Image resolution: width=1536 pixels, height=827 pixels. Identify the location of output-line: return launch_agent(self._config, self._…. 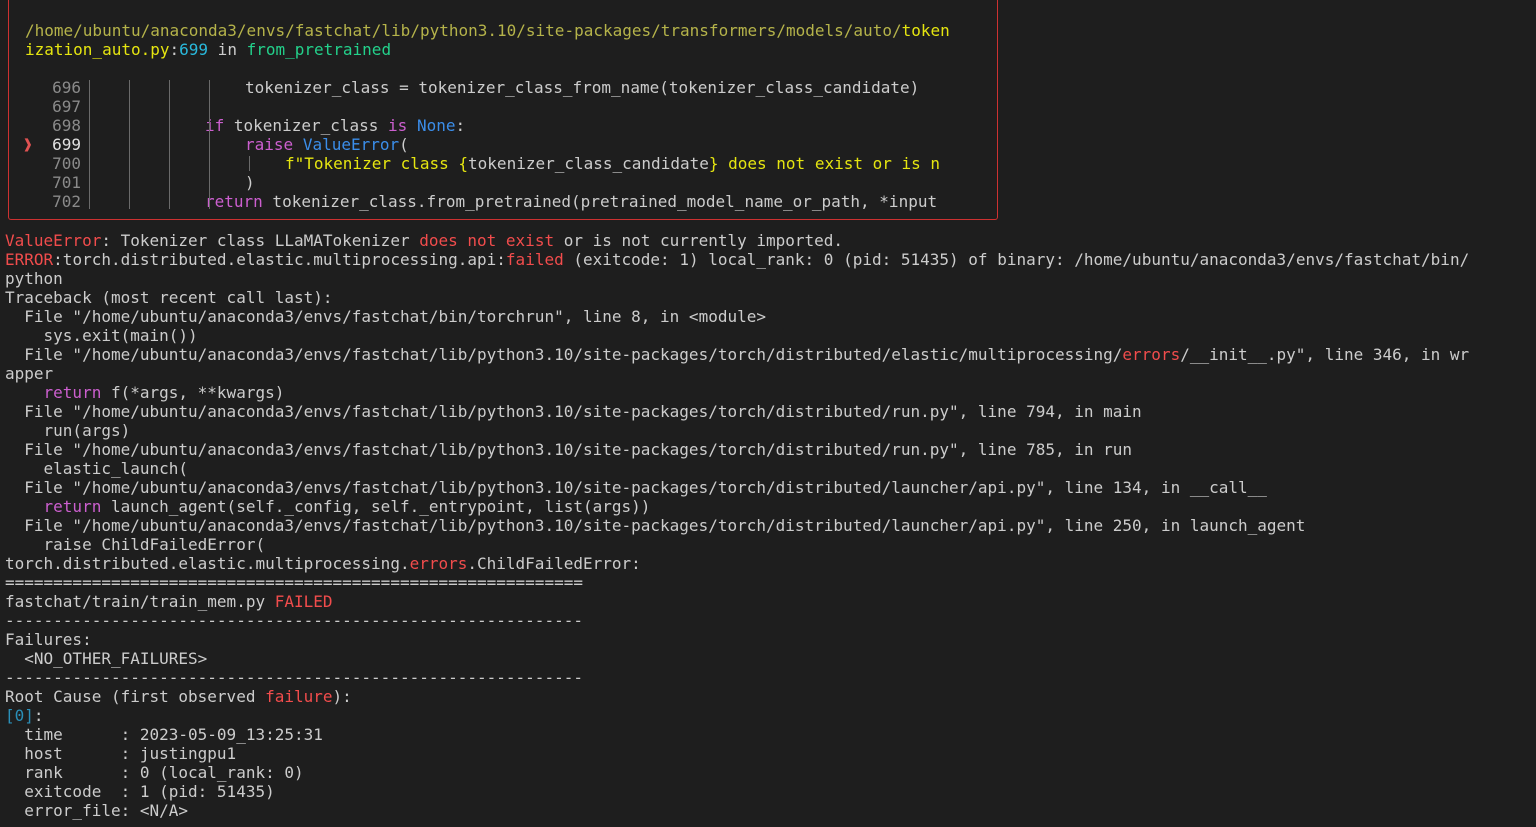
(347, 506).